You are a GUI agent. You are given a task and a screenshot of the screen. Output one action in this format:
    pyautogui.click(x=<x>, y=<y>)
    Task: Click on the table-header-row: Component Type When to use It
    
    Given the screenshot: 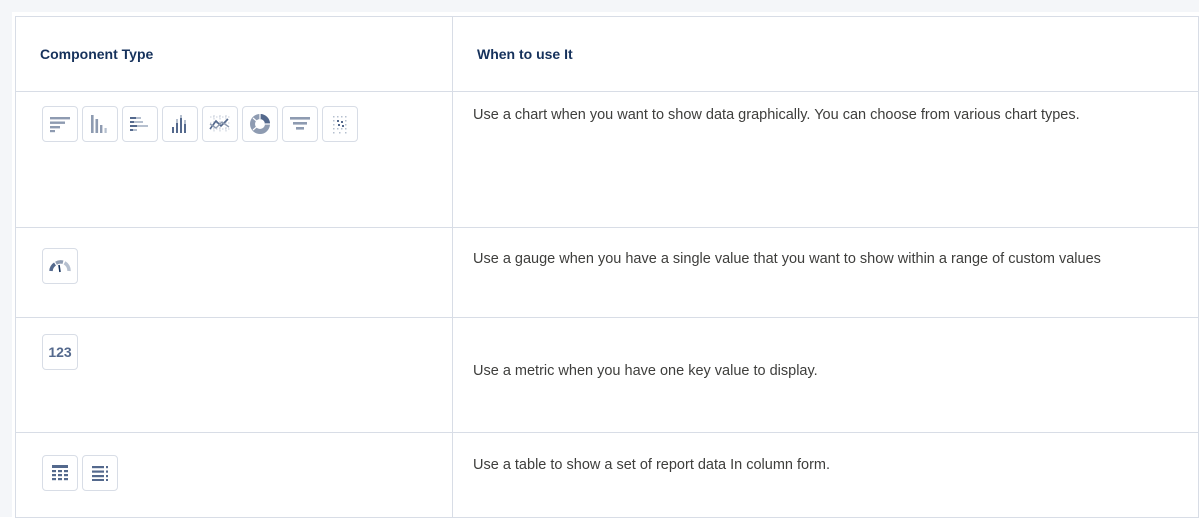 What is the action you would take?
    pyautogui.click(x=607, y=54)
    